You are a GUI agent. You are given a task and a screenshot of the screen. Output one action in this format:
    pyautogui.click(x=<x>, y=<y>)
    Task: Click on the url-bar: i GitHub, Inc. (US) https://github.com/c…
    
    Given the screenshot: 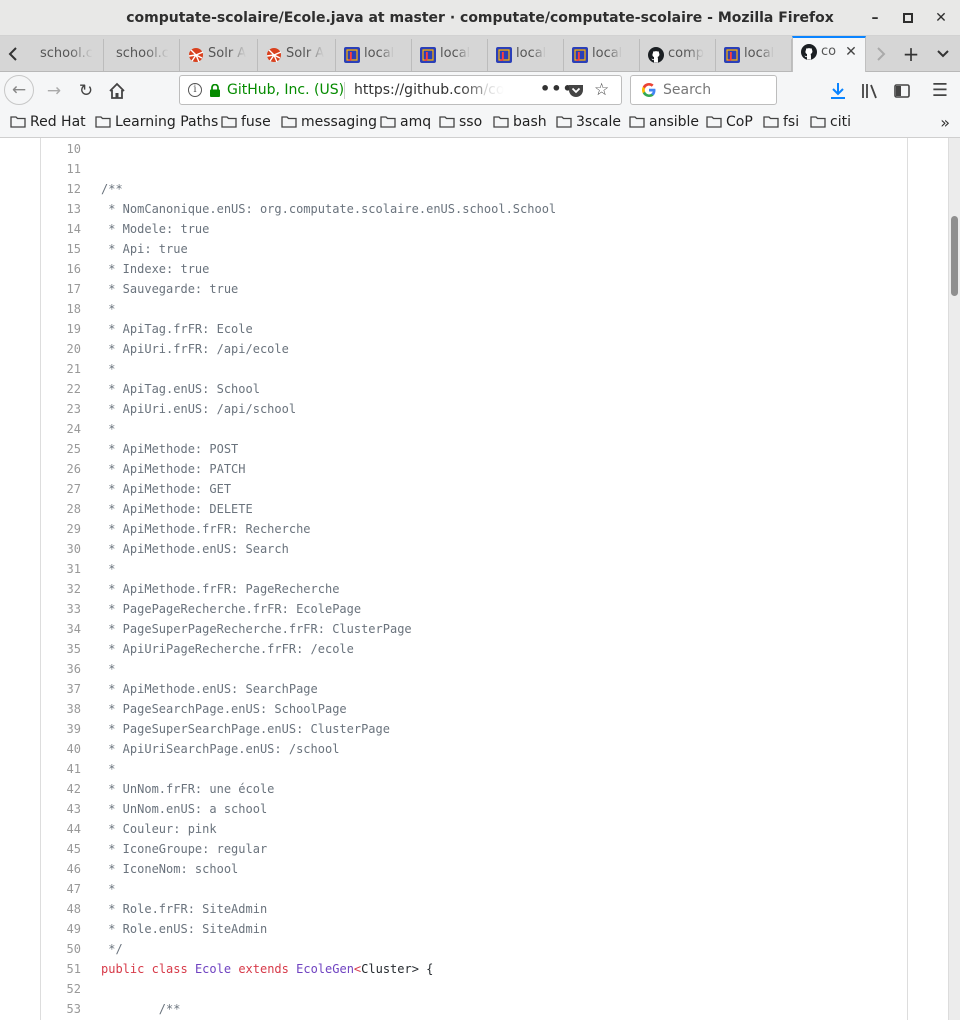 What is the action you would take?
    pyautogui.click(x=400, y=90)
    